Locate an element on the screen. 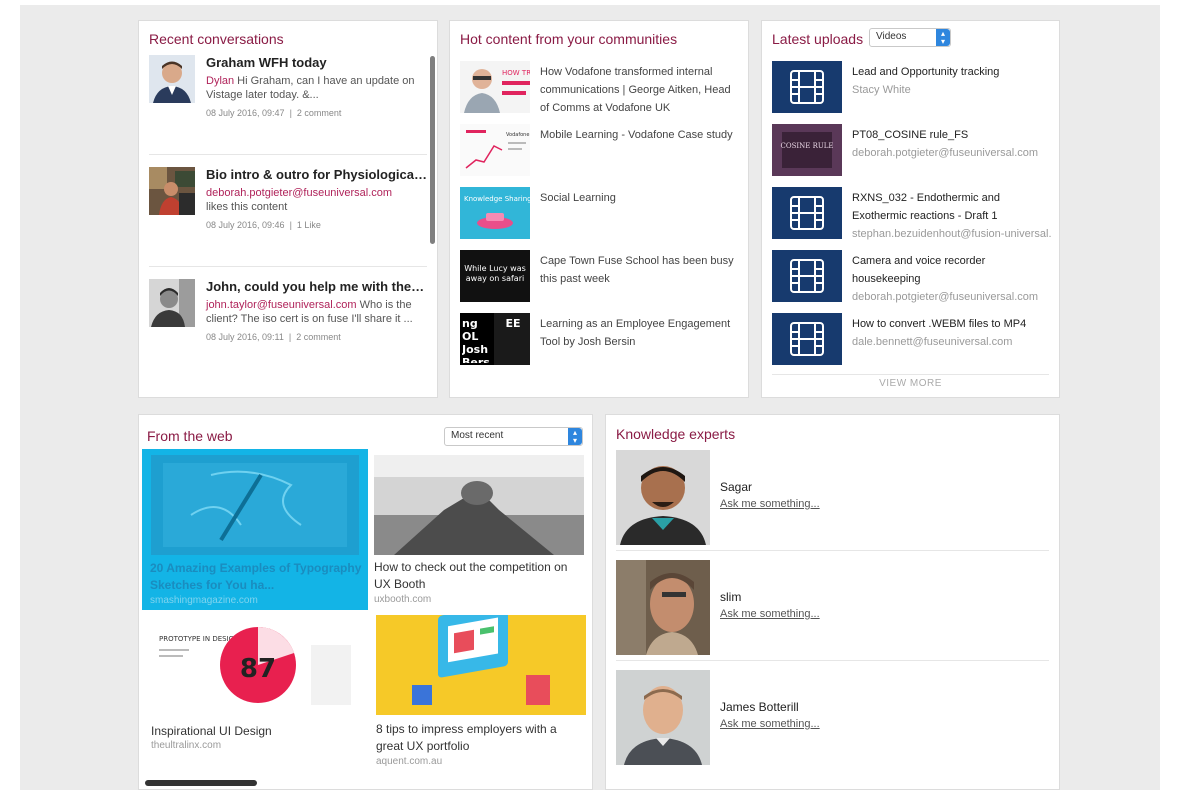 The width and height of the screenshot is (1178, 795). vertical-scrollbar is located at coordinates (432, 150).